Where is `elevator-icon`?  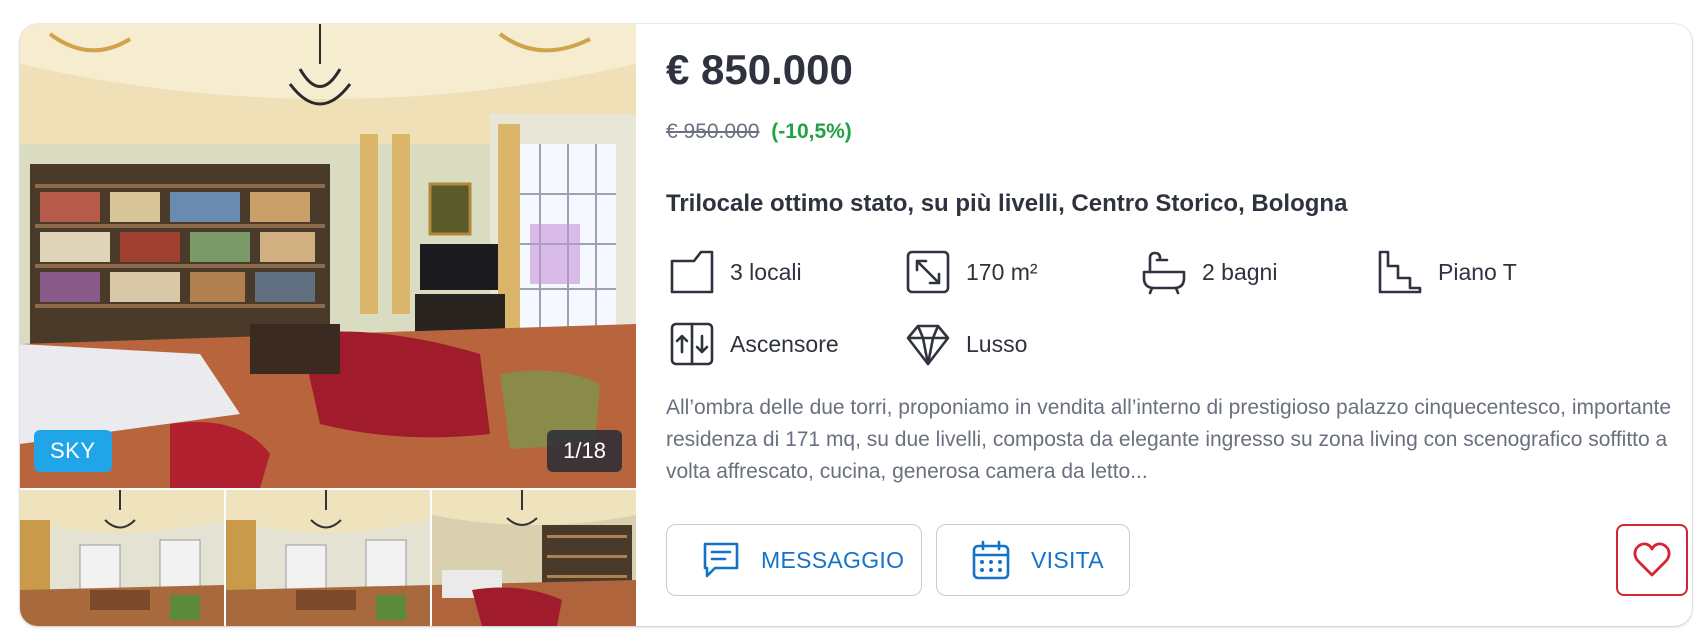
elevator-icon is located at coordinates (692, 344).